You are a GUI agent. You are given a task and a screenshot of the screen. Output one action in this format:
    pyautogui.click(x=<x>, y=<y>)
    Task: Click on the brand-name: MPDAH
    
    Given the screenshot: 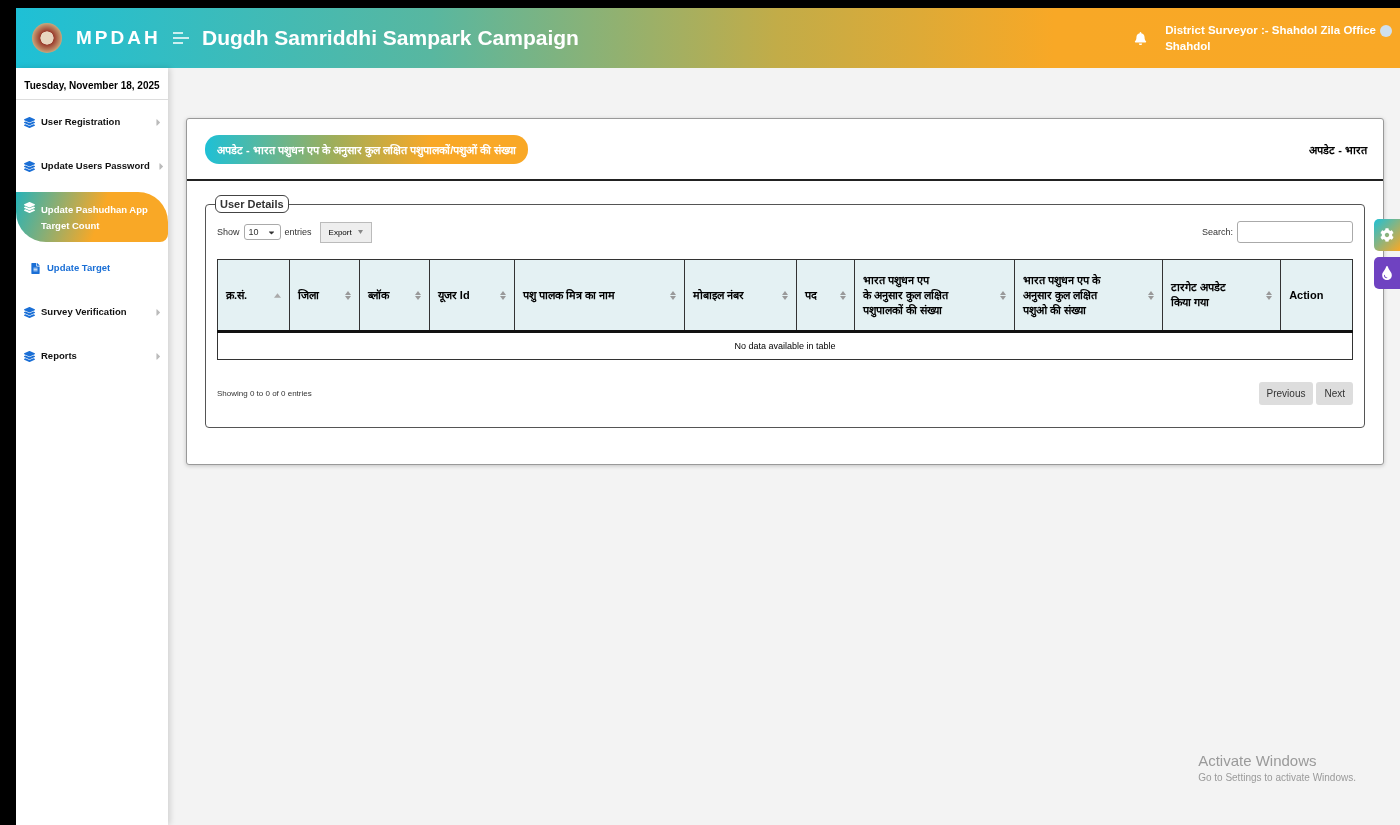 What is the action you would take?
    pyautogui.click(x=119, y=38)
    